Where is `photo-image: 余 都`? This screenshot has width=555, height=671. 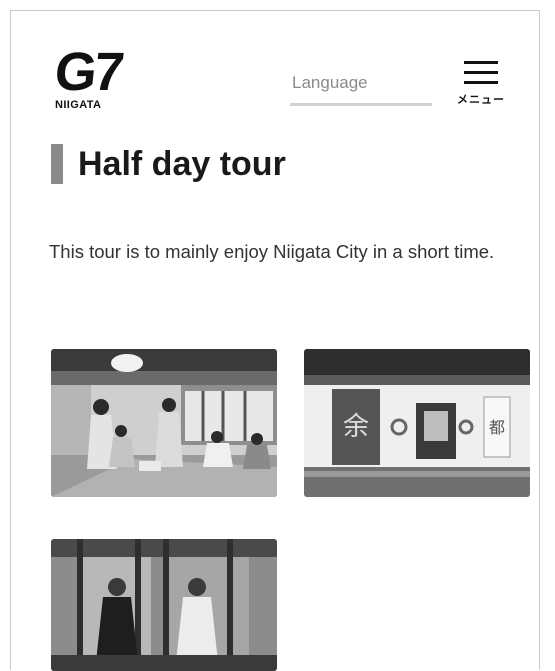 photo-image: 余 都 is located at coordinates (417, 423).